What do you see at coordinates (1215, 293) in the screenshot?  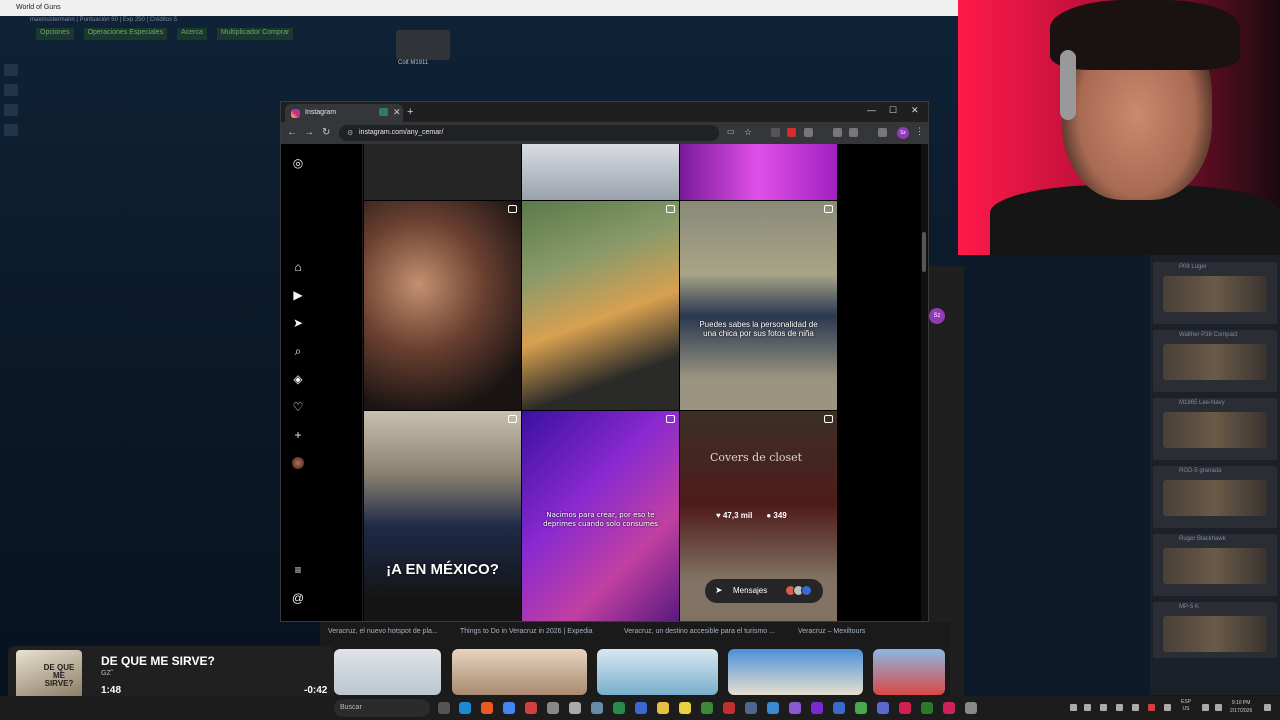 I see `weapon-card: P08 Luger` at bounding box center [1215, 293].